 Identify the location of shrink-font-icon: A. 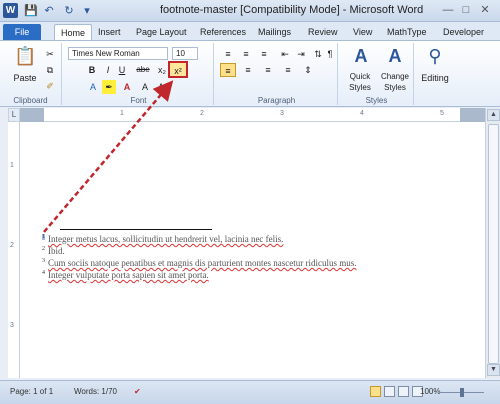
(161, 87).